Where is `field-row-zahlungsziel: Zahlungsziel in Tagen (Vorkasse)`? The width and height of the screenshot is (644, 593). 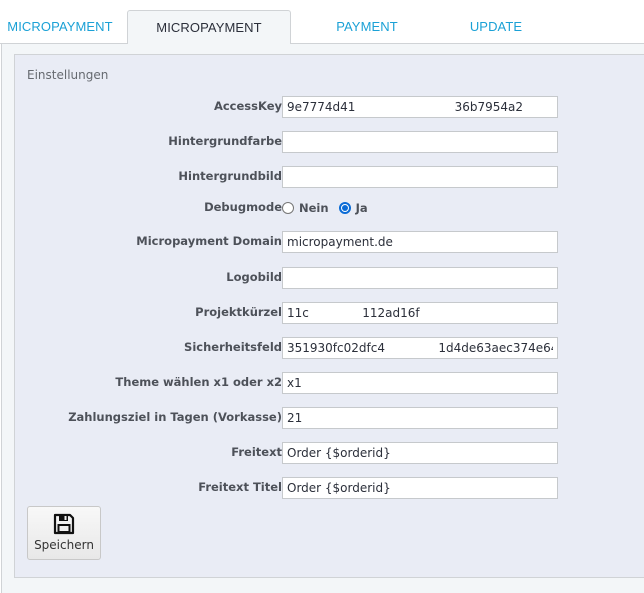
field-row-zahlungsziel: Zahlungsziel in Tagen (Vorkasse) is located at coordinates (329, 418).